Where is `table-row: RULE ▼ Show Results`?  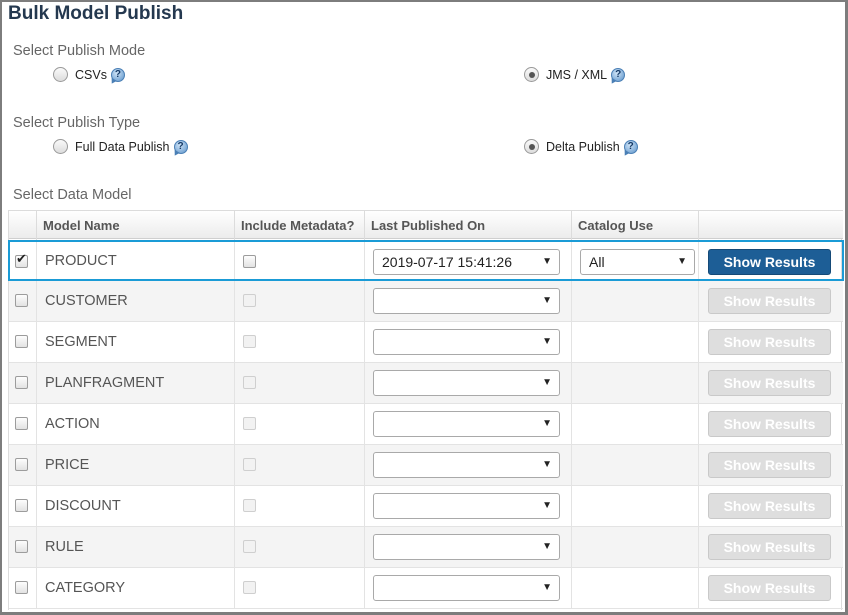 table-row: RULE ▼ Show Results is located at coordinates (426, 547).